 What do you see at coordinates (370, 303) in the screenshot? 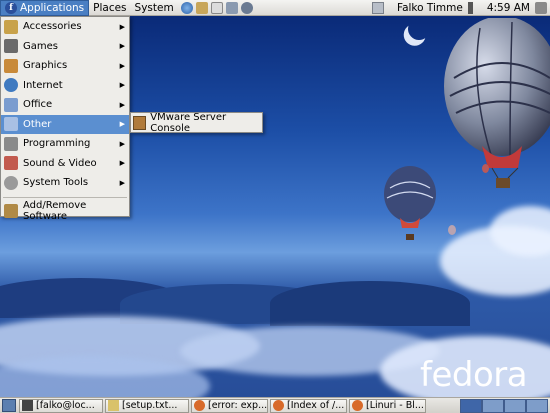
I see `mountain` at bounding box center [370, 303].